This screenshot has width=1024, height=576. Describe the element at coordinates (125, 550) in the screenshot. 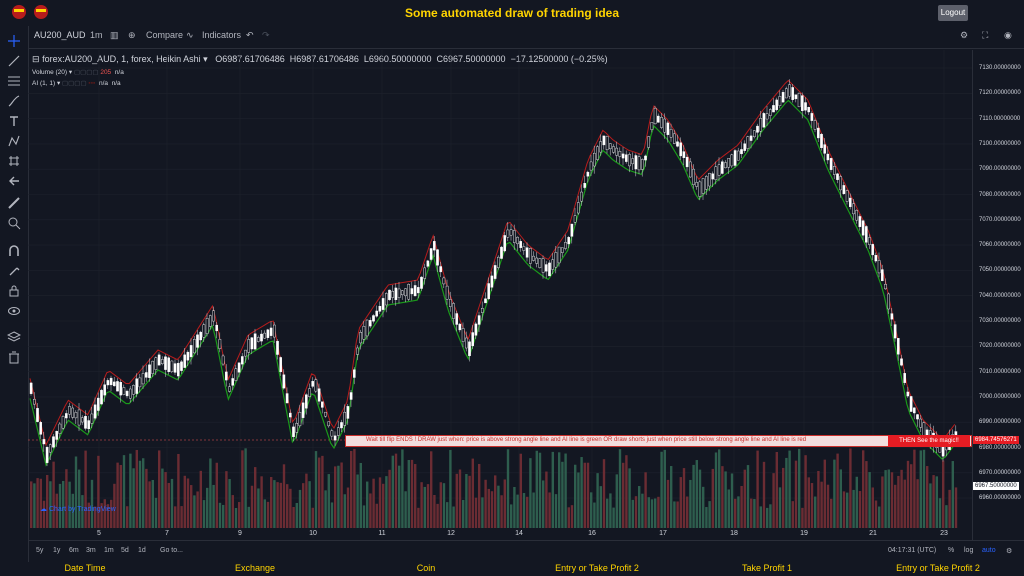

I see `range-5d: 5d` at that location.